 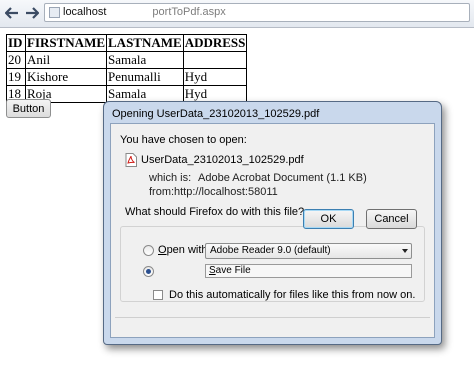 I want to click on back-arrow-icon, so click(x=12, y=13).